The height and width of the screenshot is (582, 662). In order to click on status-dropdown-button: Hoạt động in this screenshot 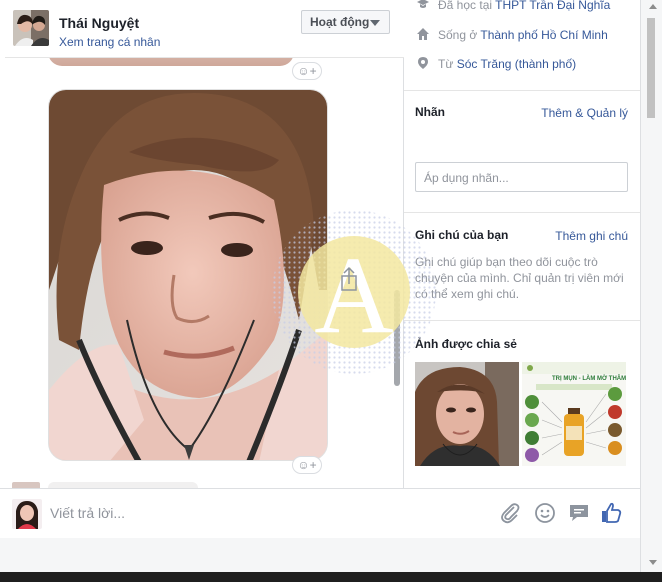, I will do `click(345, 22)`.